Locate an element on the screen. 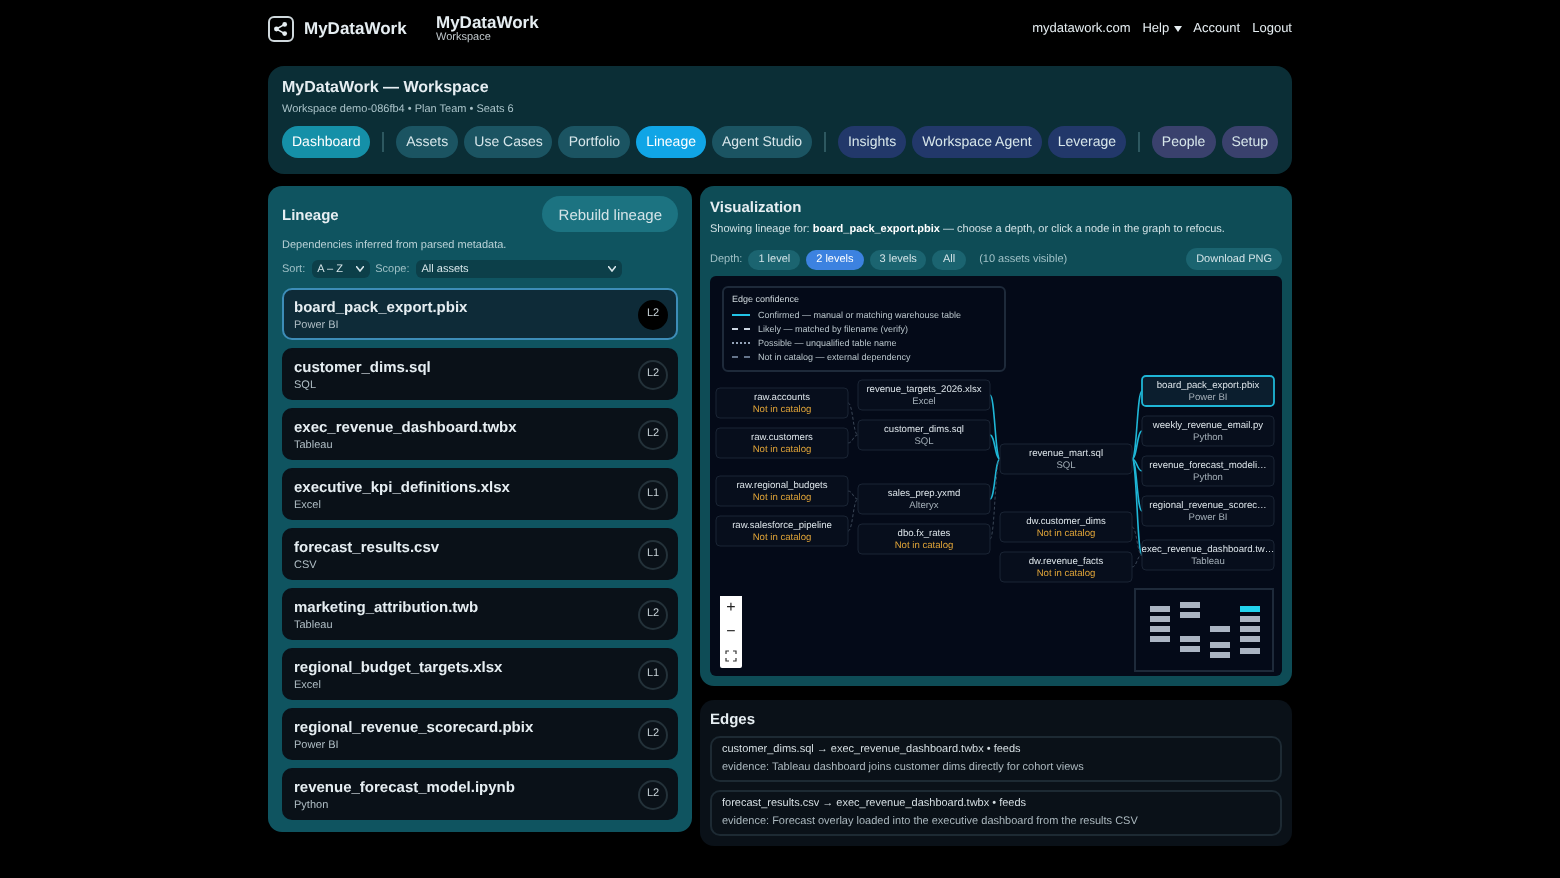 This screenshot has height=878, width=1560. page-title: MyDataWork — Workspace is located at coordinates (386, 87).